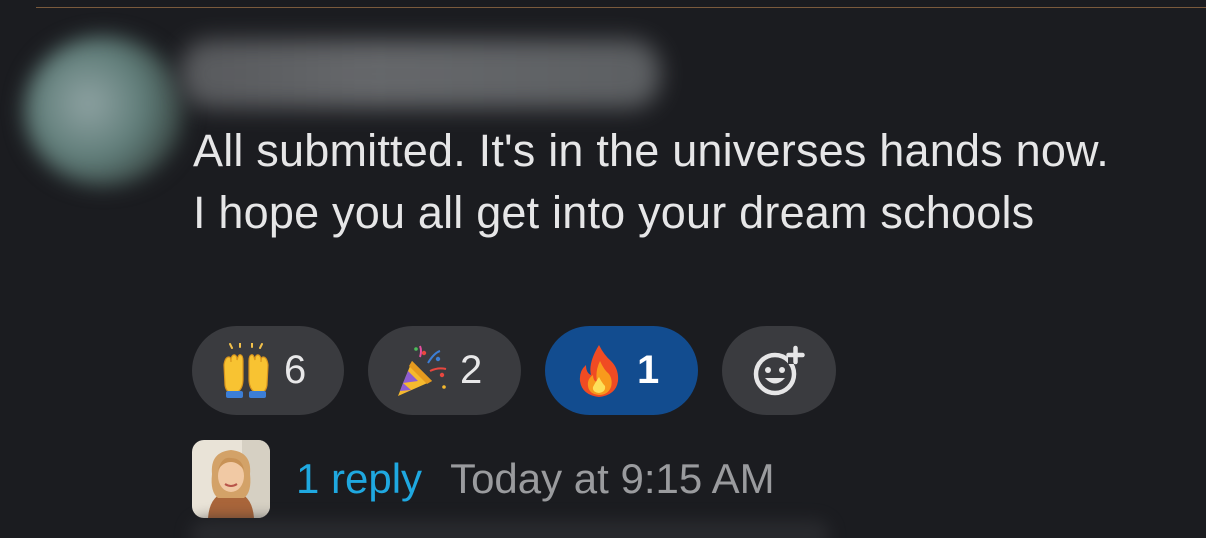 This screenshot has width=1206, height=538. Describe the element at coordinates (648, 370) in the screenshot. I see `reaction-count: 1` at that location.